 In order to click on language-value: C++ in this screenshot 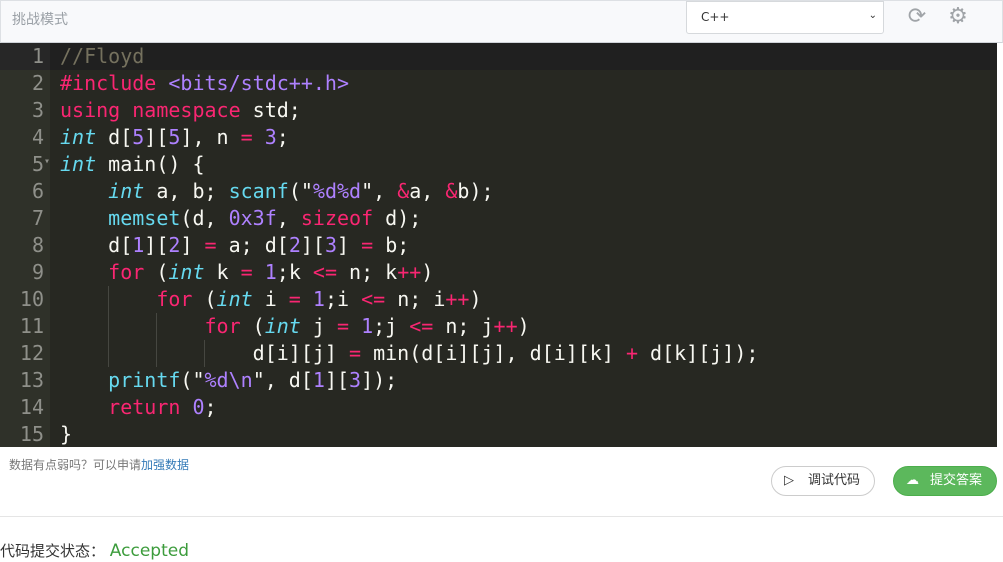, I will do `click(715, 17)`.